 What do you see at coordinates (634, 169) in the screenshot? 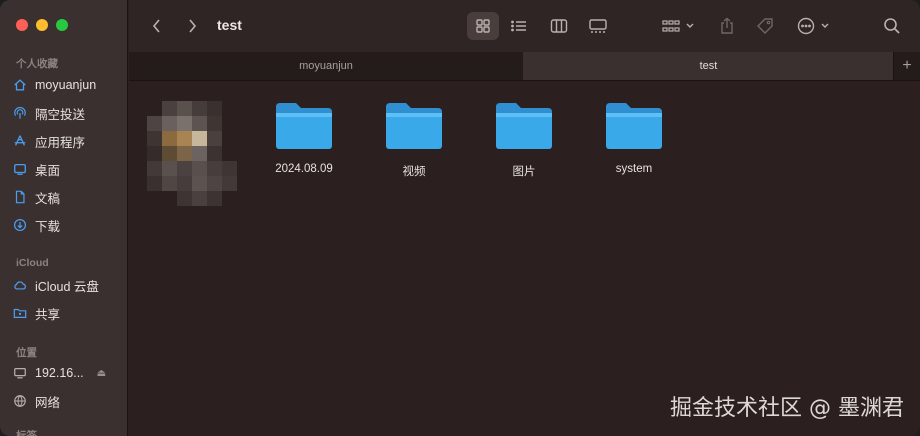
I see `folder-name: system` at bounding box center [634, 169].